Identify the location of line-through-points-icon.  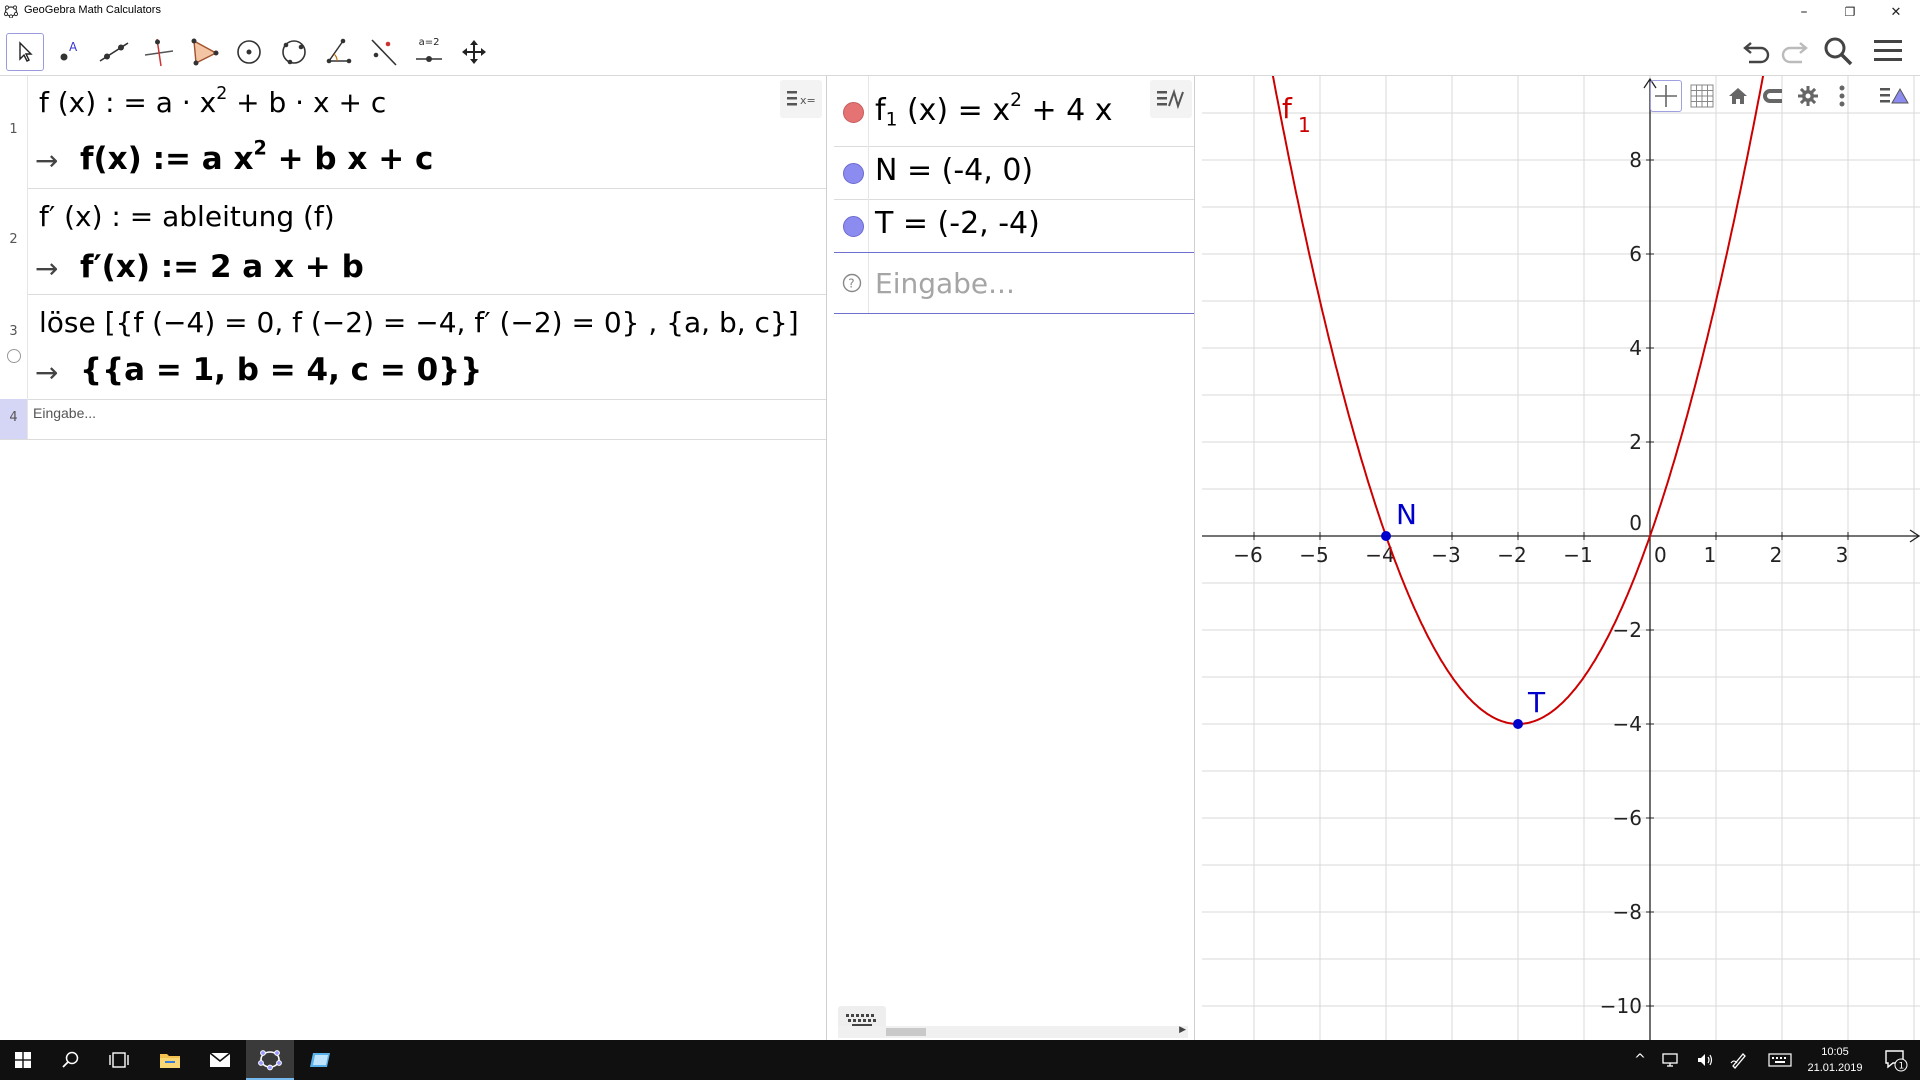
(114, 52).